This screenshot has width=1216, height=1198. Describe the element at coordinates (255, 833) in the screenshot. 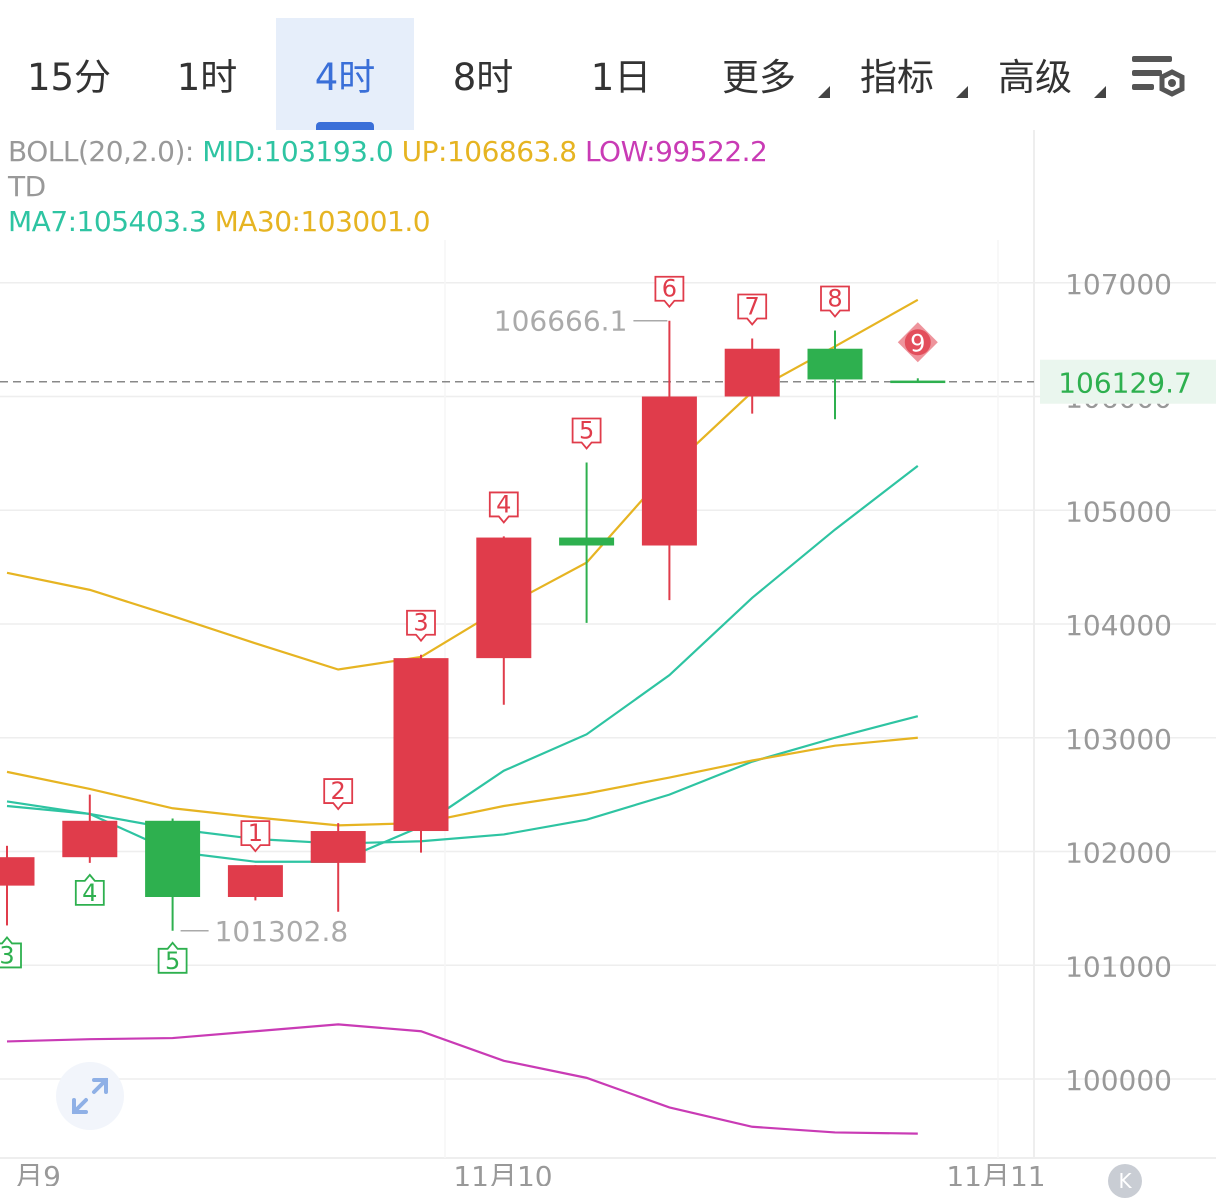

I see `td-label: 1` at that location.